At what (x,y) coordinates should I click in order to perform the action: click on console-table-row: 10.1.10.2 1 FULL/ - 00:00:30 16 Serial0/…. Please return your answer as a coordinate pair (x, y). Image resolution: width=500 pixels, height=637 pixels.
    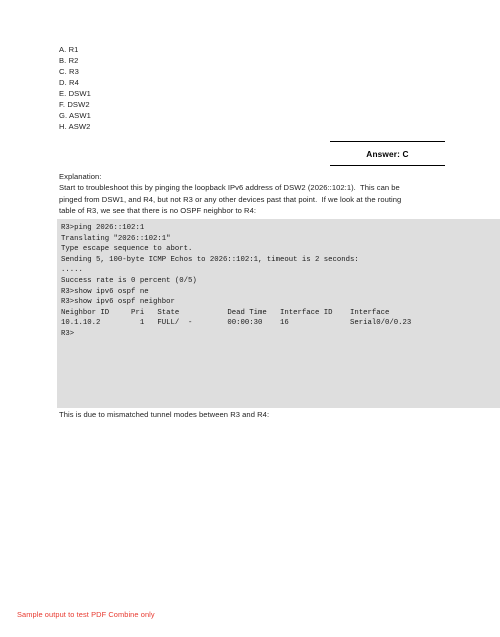
    Looking at the image, I should click on (236, 323).